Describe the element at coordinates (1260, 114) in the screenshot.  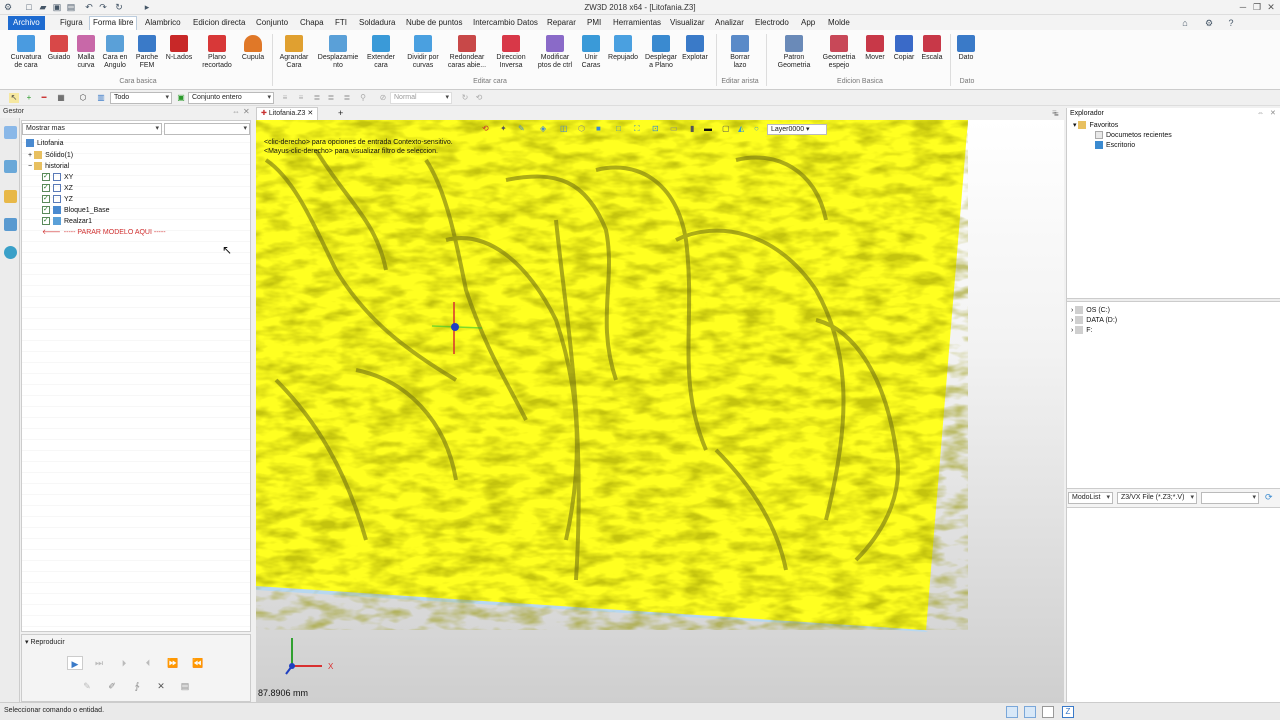
I see `pin-explorer-icon: ⇔` at that location.